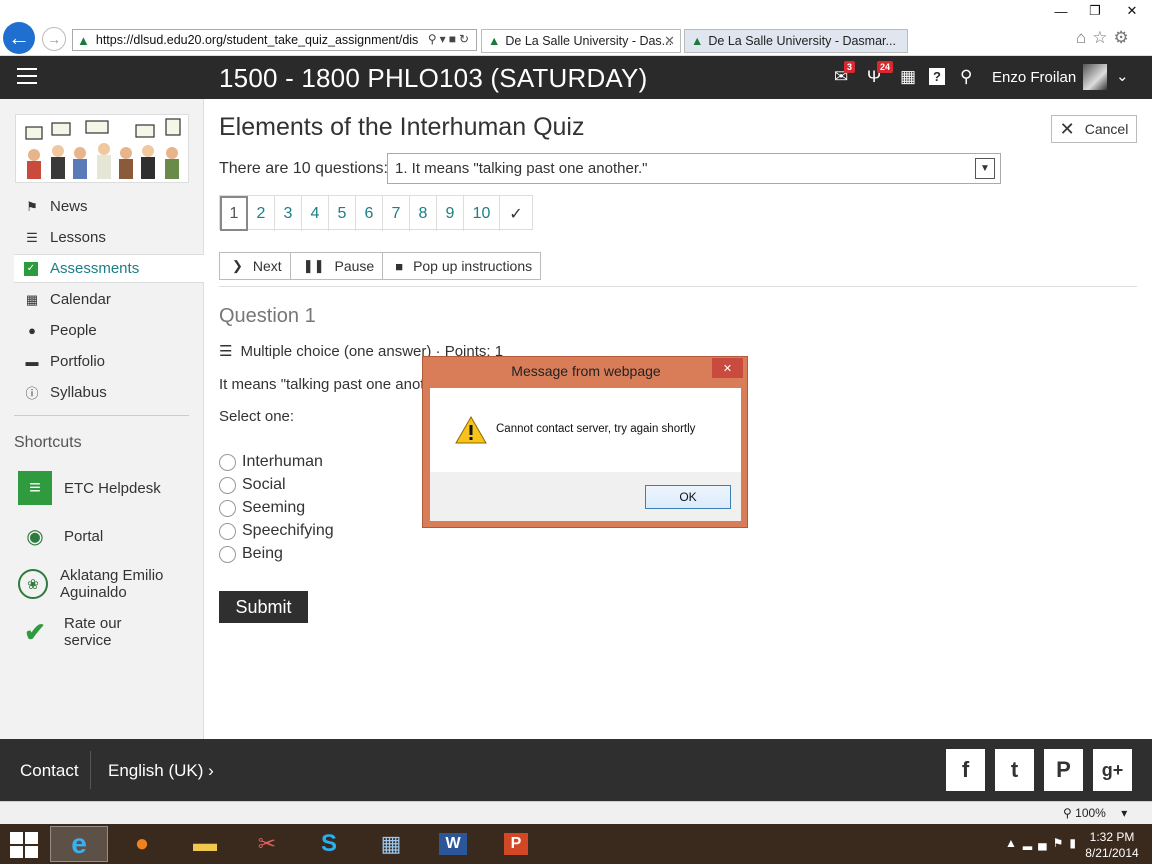 The image size is (1152, 864). Describe the element at coordinates (288, 213) in the screenshot. I see `page-link-3: 3` at that location.